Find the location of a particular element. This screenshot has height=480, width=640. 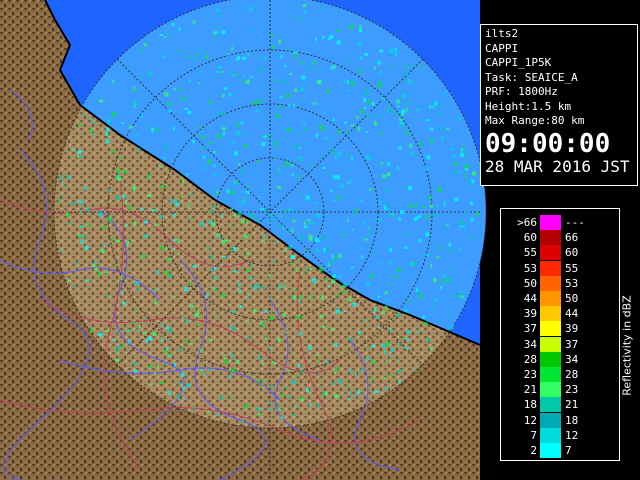

legend-upper-bound: 53 is located at coordinates (572, 283).